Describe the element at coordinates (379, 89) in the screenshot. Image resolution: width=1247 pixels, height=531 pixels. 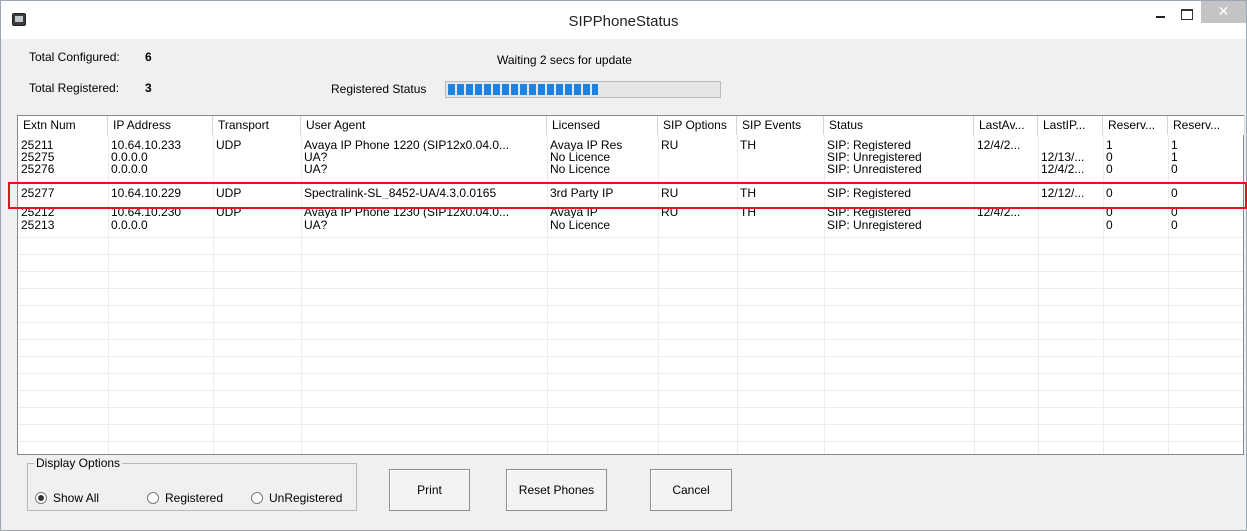
I see `registered-status-label: Registered Status` at that location.